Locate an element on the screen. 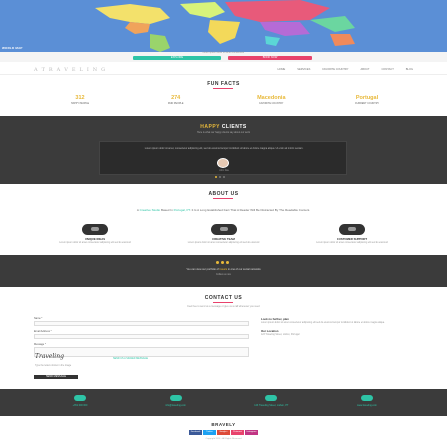  strip-text: +351 000 000 is located at coordinates (80, 405).